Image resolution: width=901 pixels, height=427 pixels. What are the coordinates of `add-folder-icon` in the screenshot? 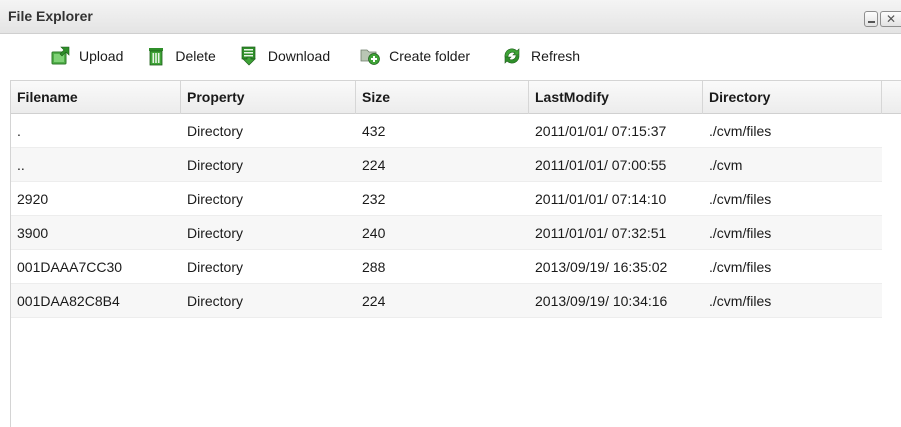 It's located at (370, 56).